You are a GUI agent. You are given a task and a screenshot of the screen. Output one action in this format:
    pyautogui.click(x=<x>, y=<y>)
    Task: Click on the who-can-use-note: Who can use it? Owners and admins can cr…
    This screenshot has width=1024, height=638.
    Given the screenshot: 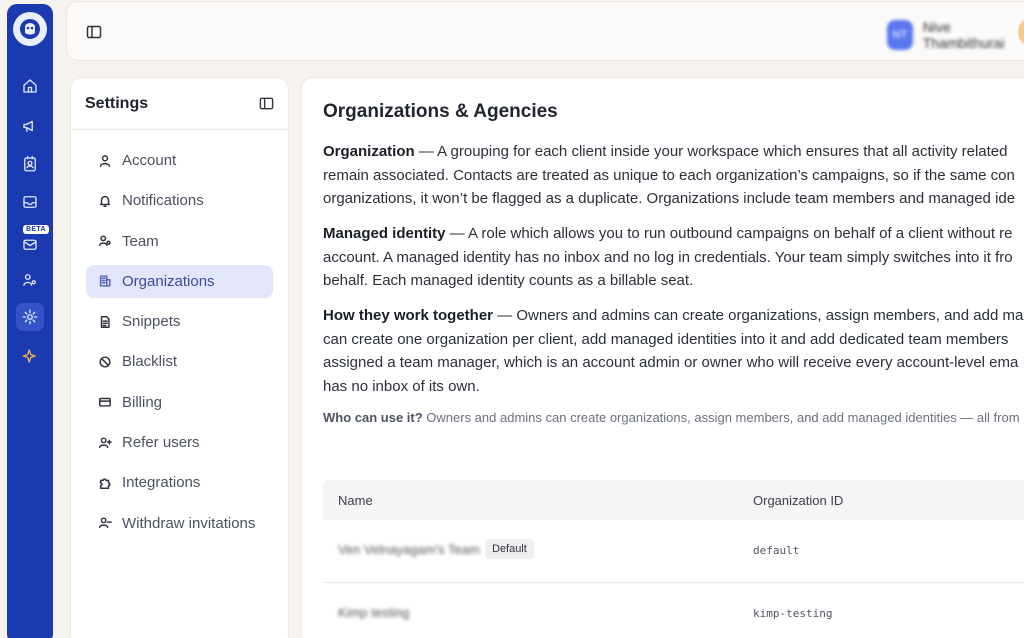 What is the action you would take?
    pyautogui.click(x=671, y=417)
    